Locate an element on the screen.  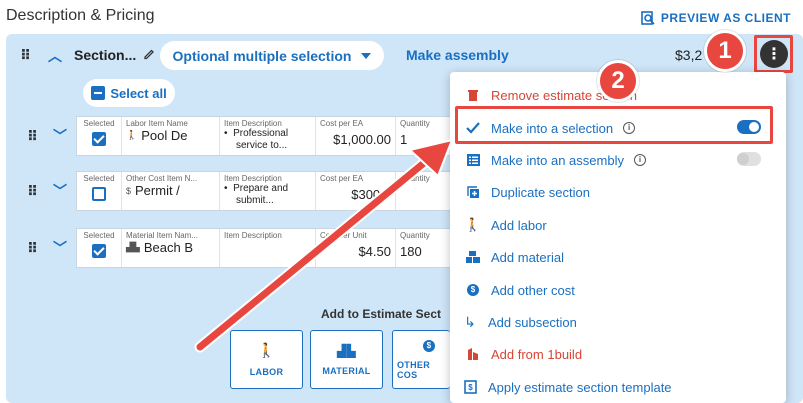
item-quantity: 180 is located at coordinates (426, 251).